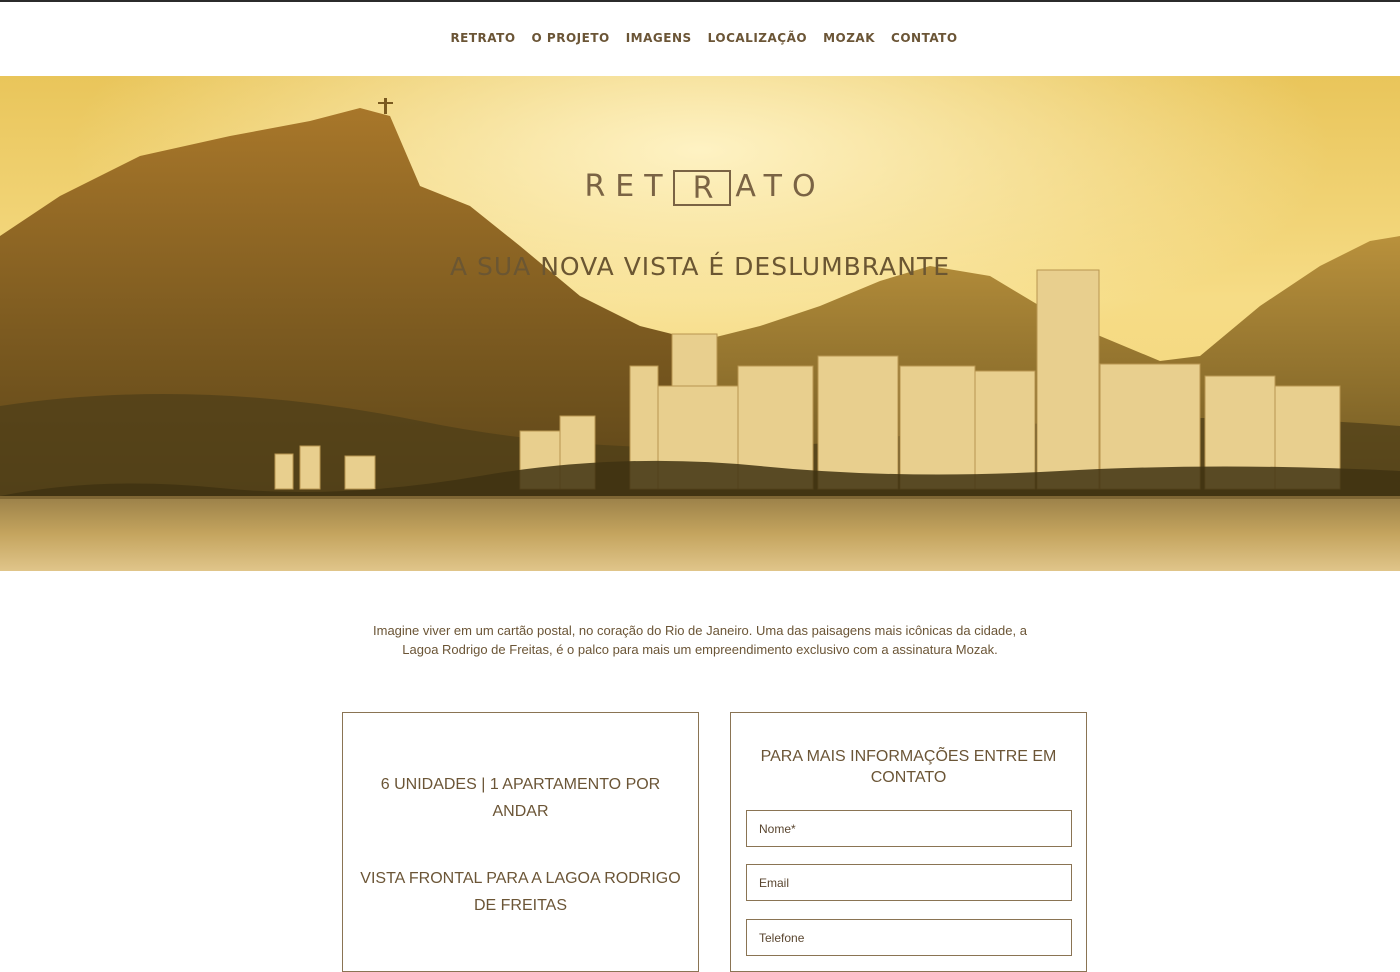 The image size is (1400, 972). What do you see at coordinates (909, 828) in the screenshot?
I see `name-field` at bounding box center [909, 828].